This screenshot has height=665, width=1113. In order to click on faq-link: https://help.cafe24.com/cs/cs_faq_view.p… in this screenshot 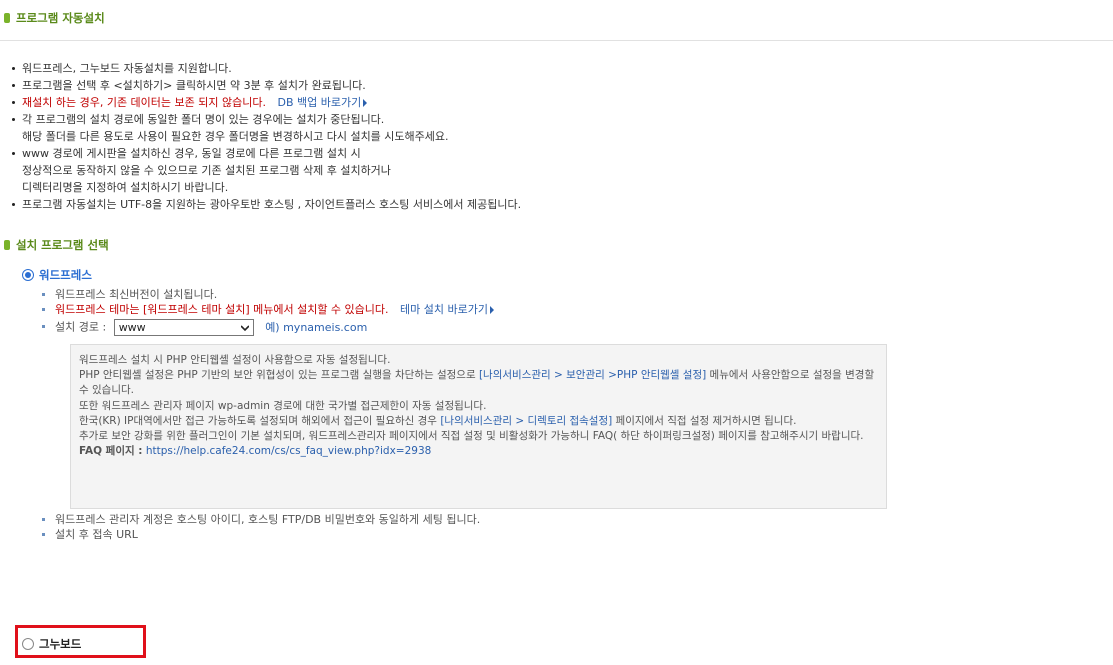, I will do `click(288, 451)`.